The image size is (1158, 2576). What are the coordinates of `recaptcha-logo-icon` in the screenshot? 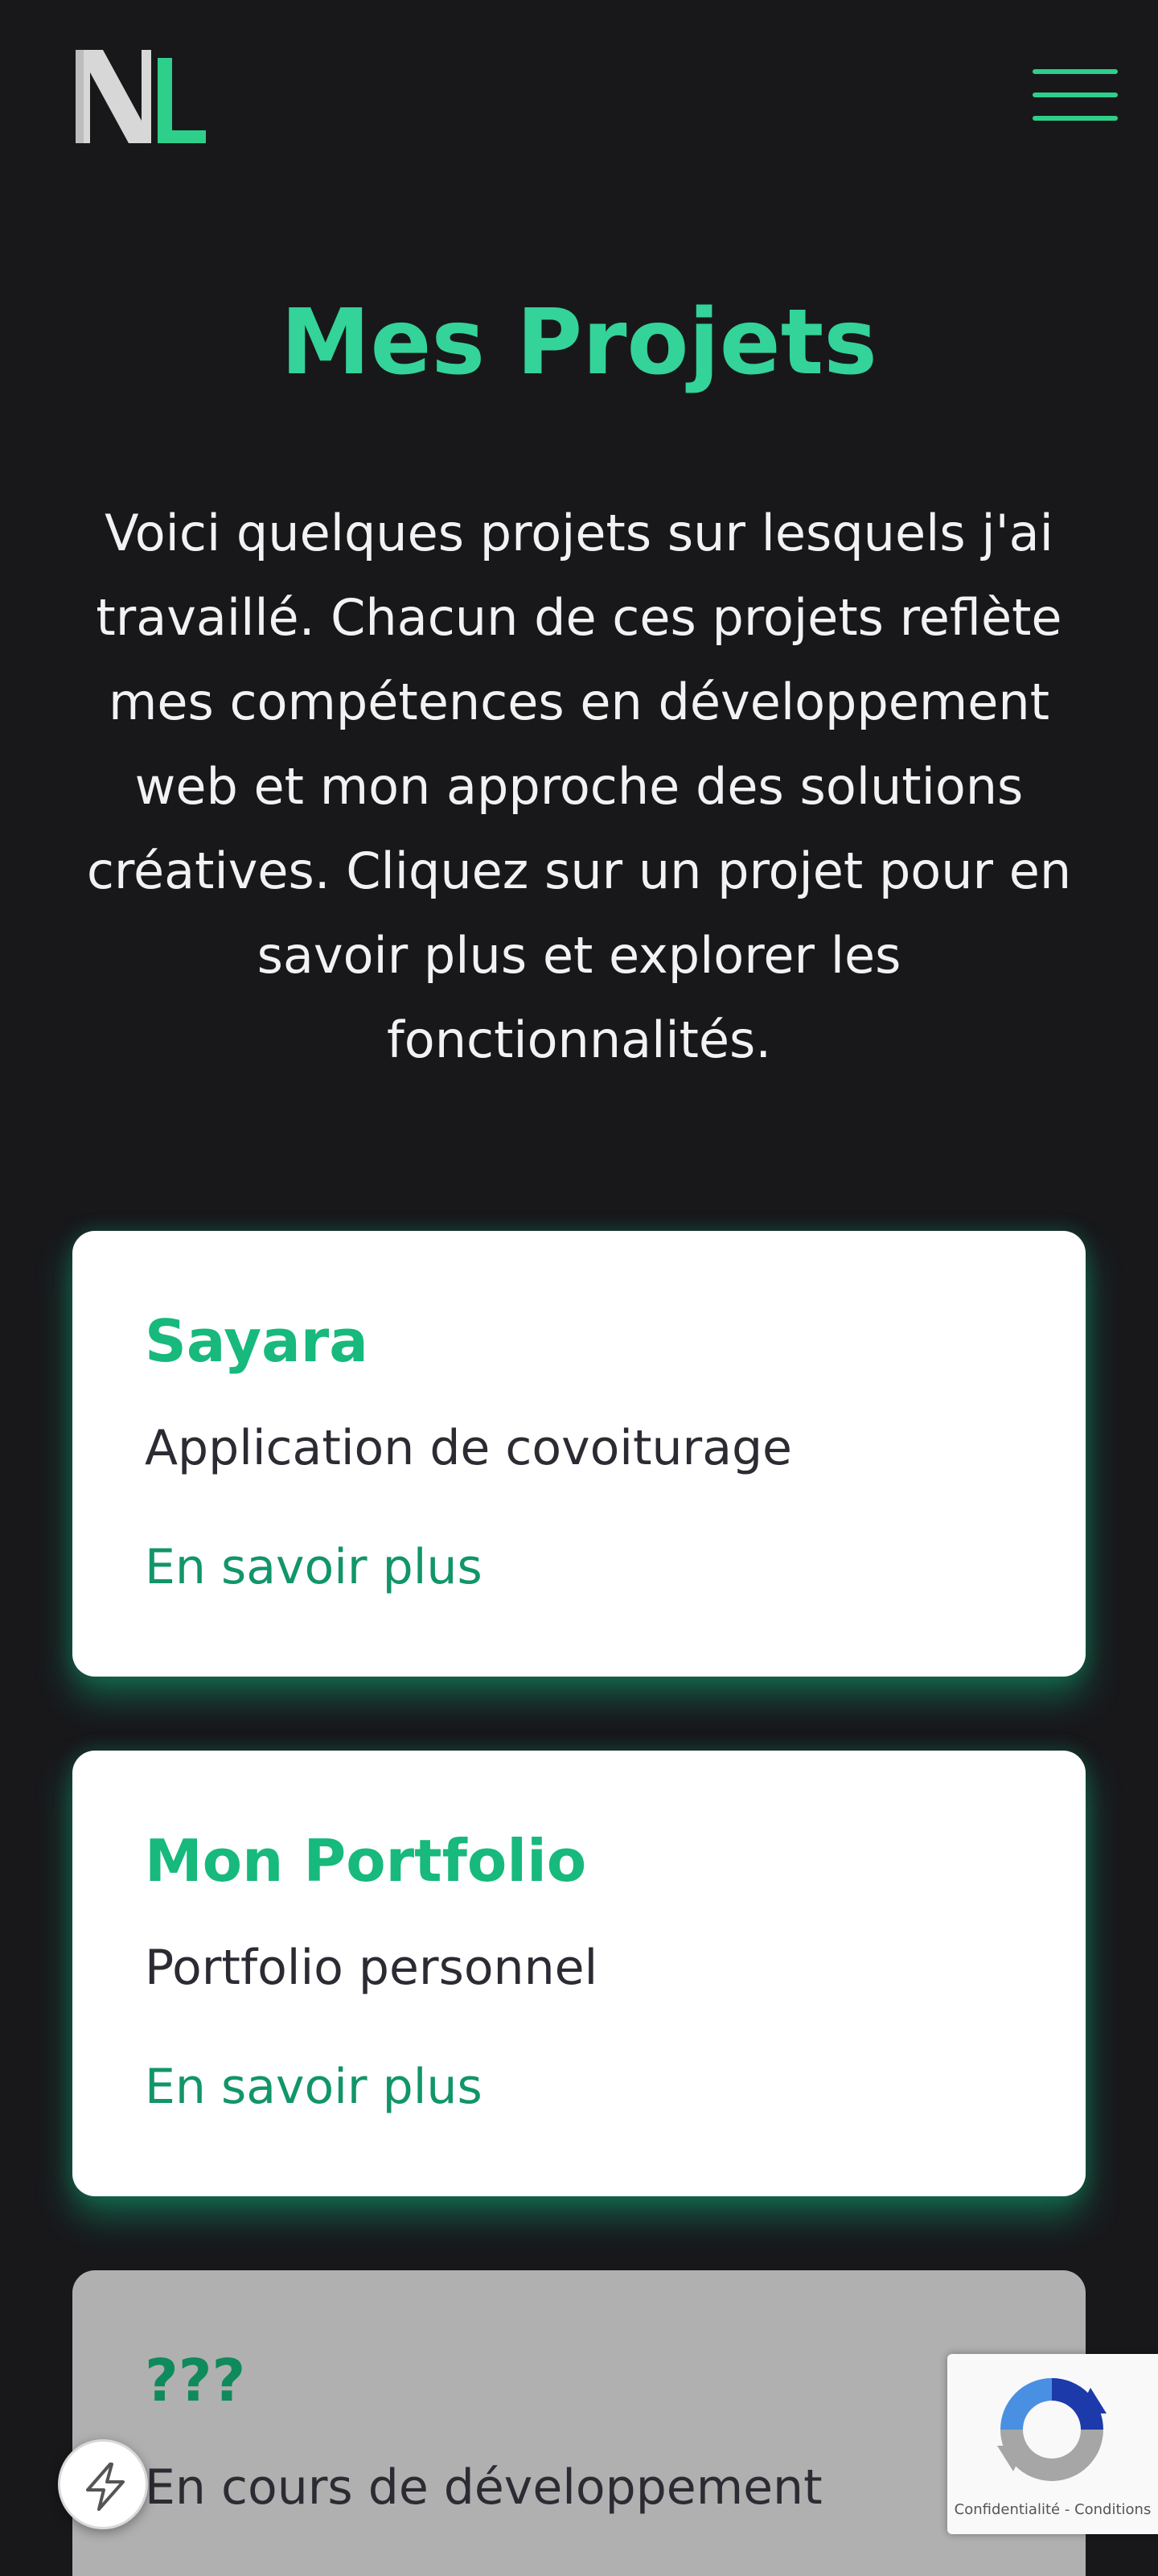 It's located at (1052, 2429).